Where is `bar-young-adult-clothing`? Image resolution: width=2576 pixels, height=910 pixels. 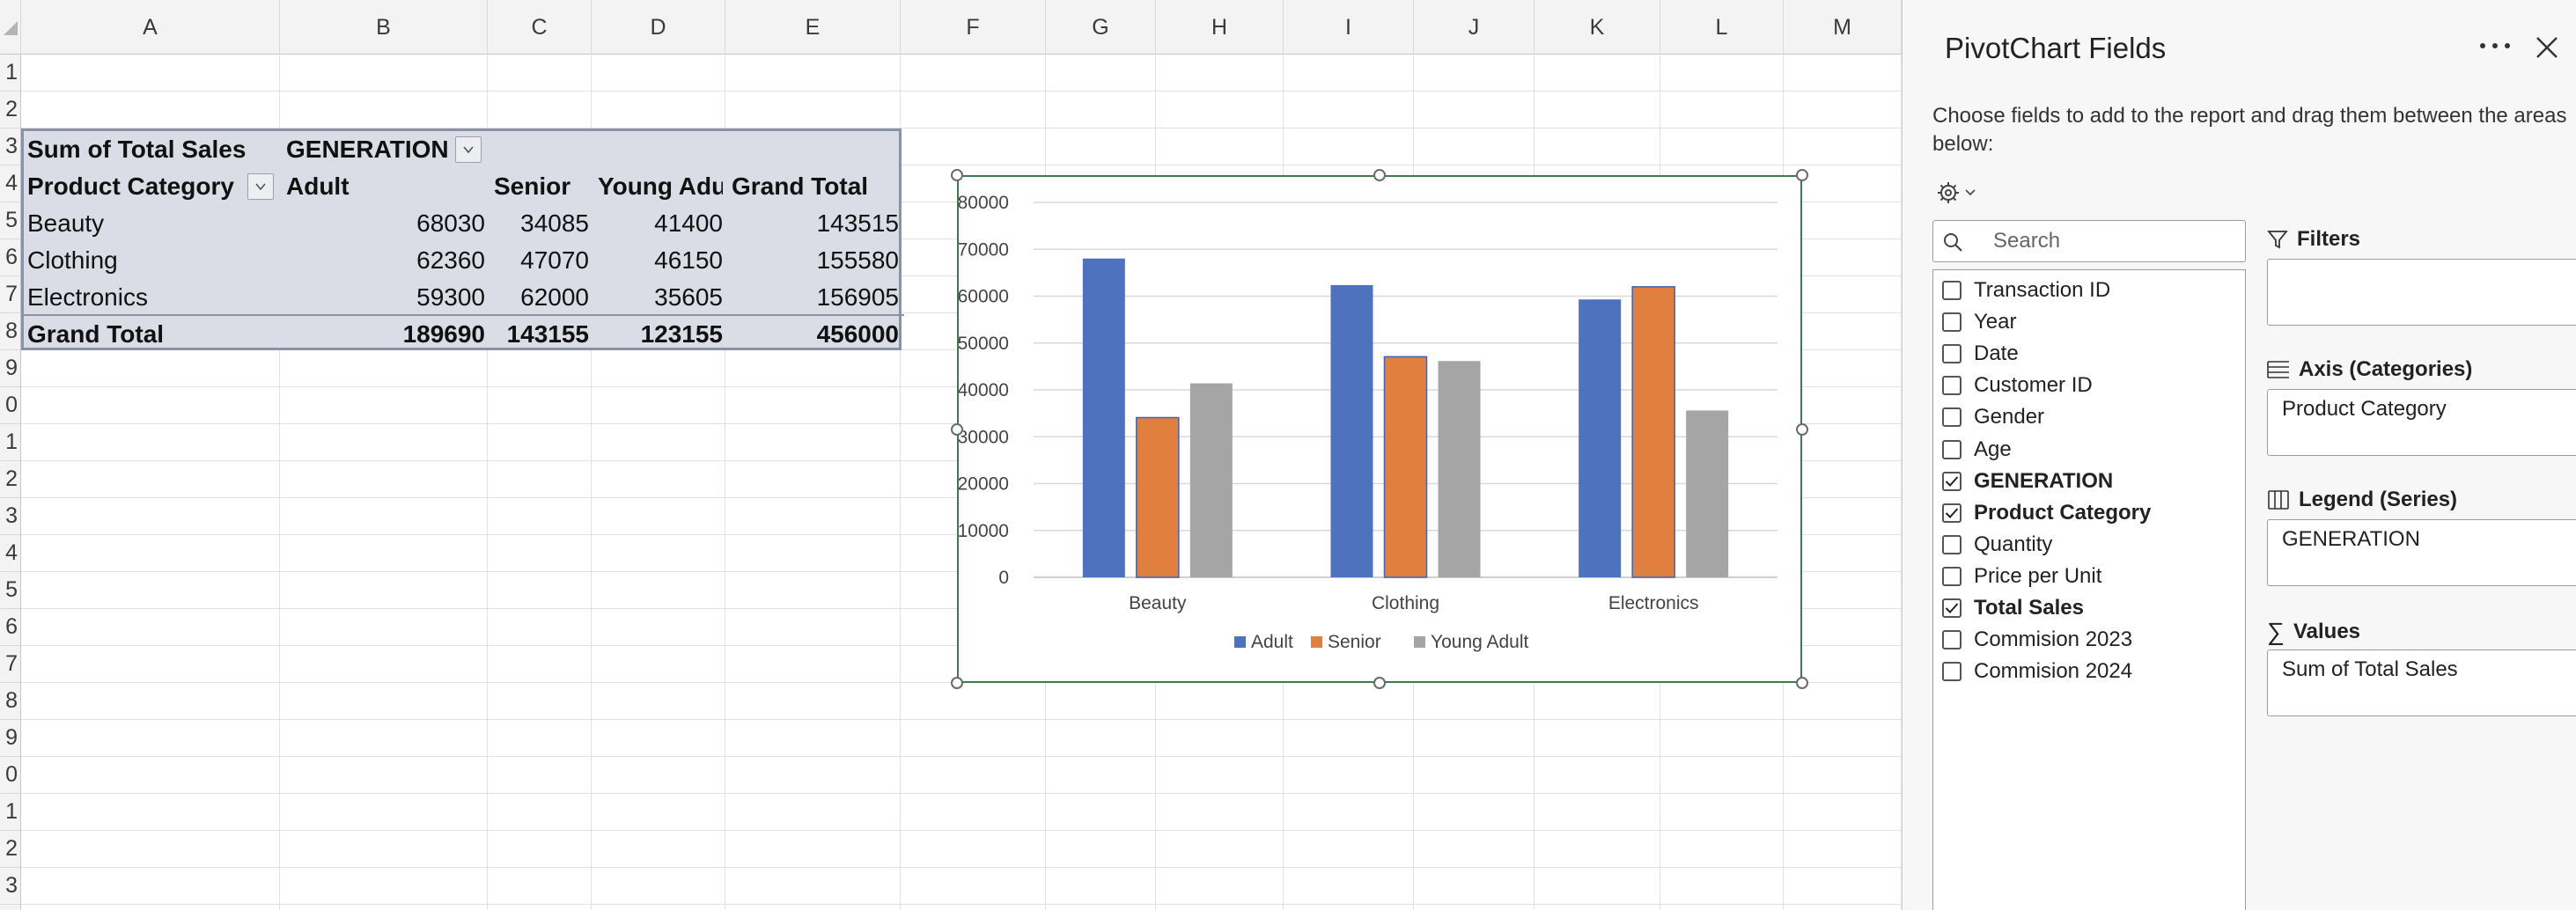 bar-young-adult-clothing is located at coordinates (1460, 469).